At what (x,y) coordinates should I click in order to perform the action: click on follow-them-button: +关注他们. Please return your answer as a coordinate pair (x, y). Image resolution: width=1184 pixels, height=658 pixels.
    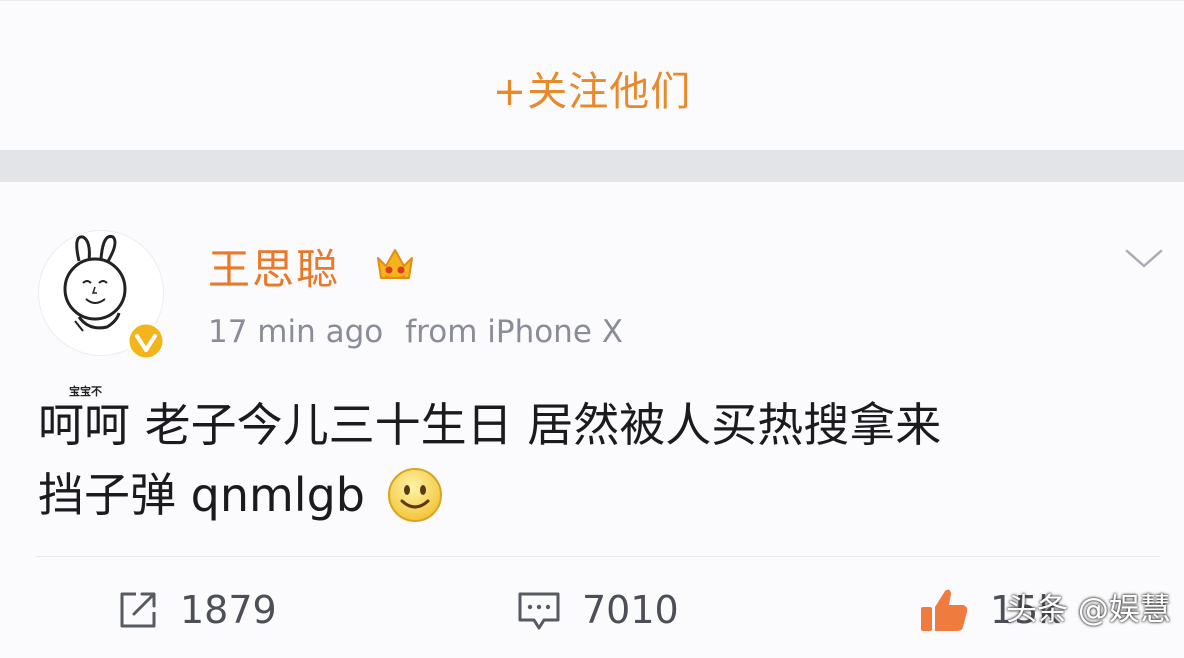
    Looking at the image, I should click on (592, 88).